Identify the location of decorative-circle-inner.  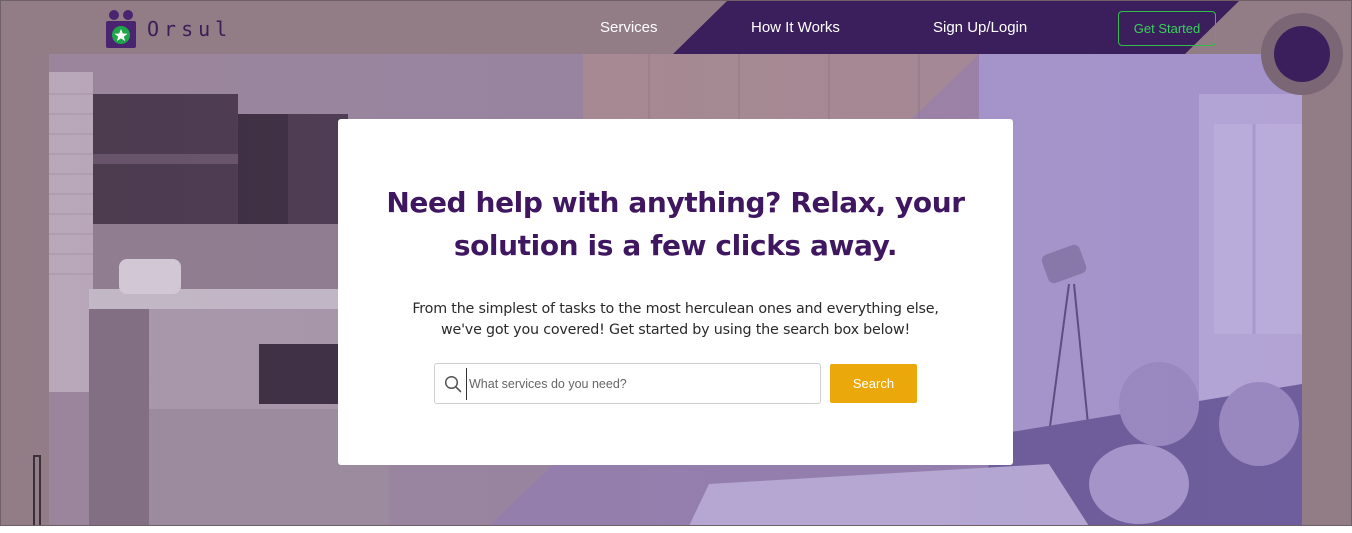
(1302, 54).